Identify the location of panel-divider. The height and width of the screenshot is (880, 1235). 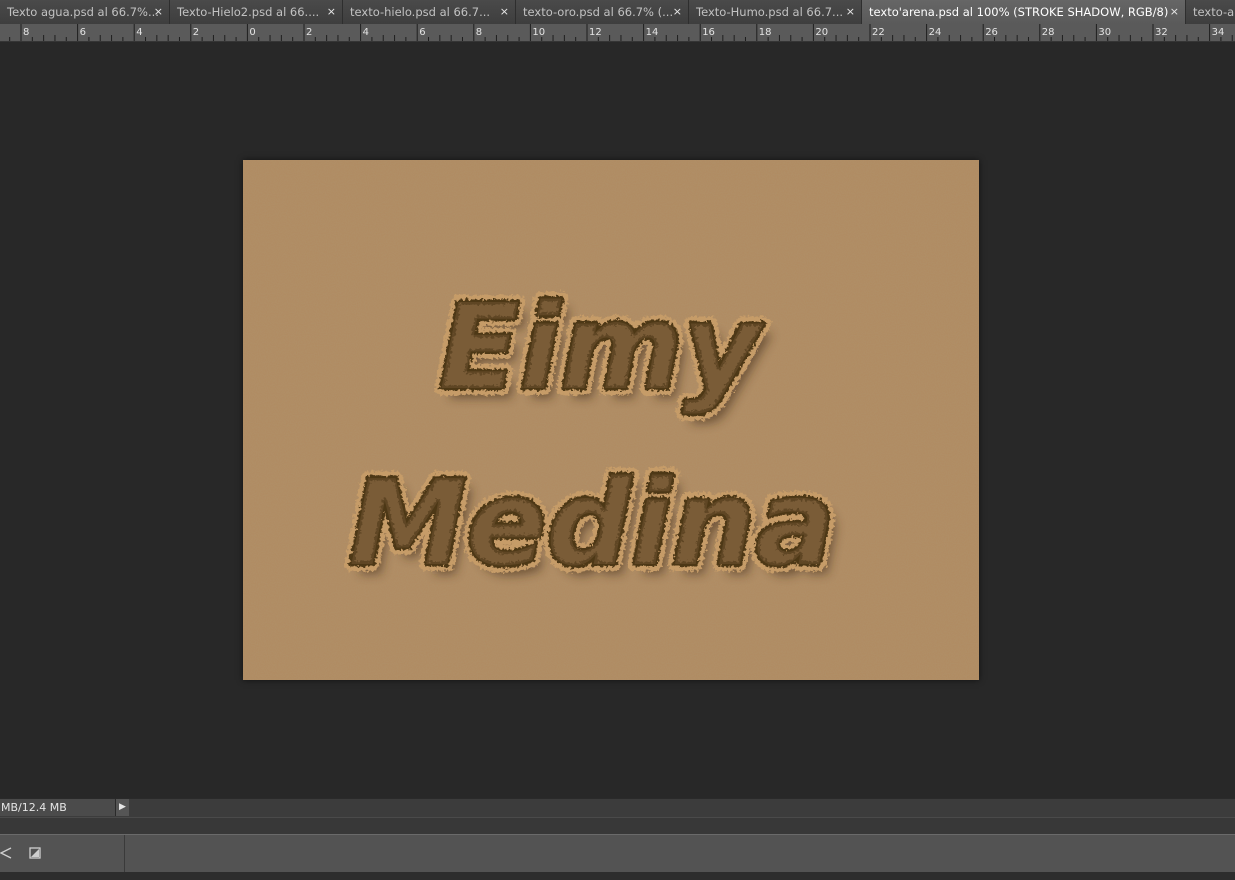
(124, 854).